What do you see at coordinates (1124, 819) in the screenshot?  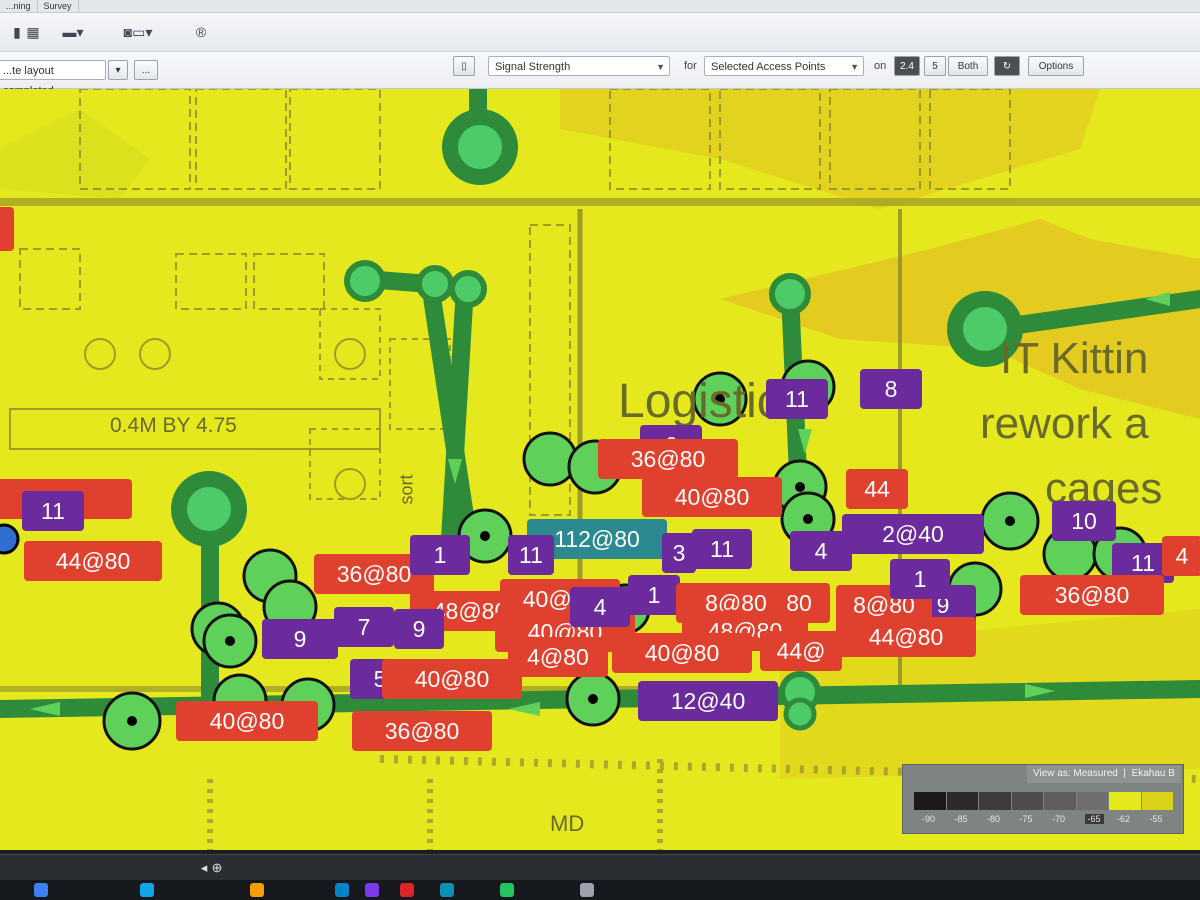 I see `legend-tick-label: -62` at bounding box center [1124, 819].